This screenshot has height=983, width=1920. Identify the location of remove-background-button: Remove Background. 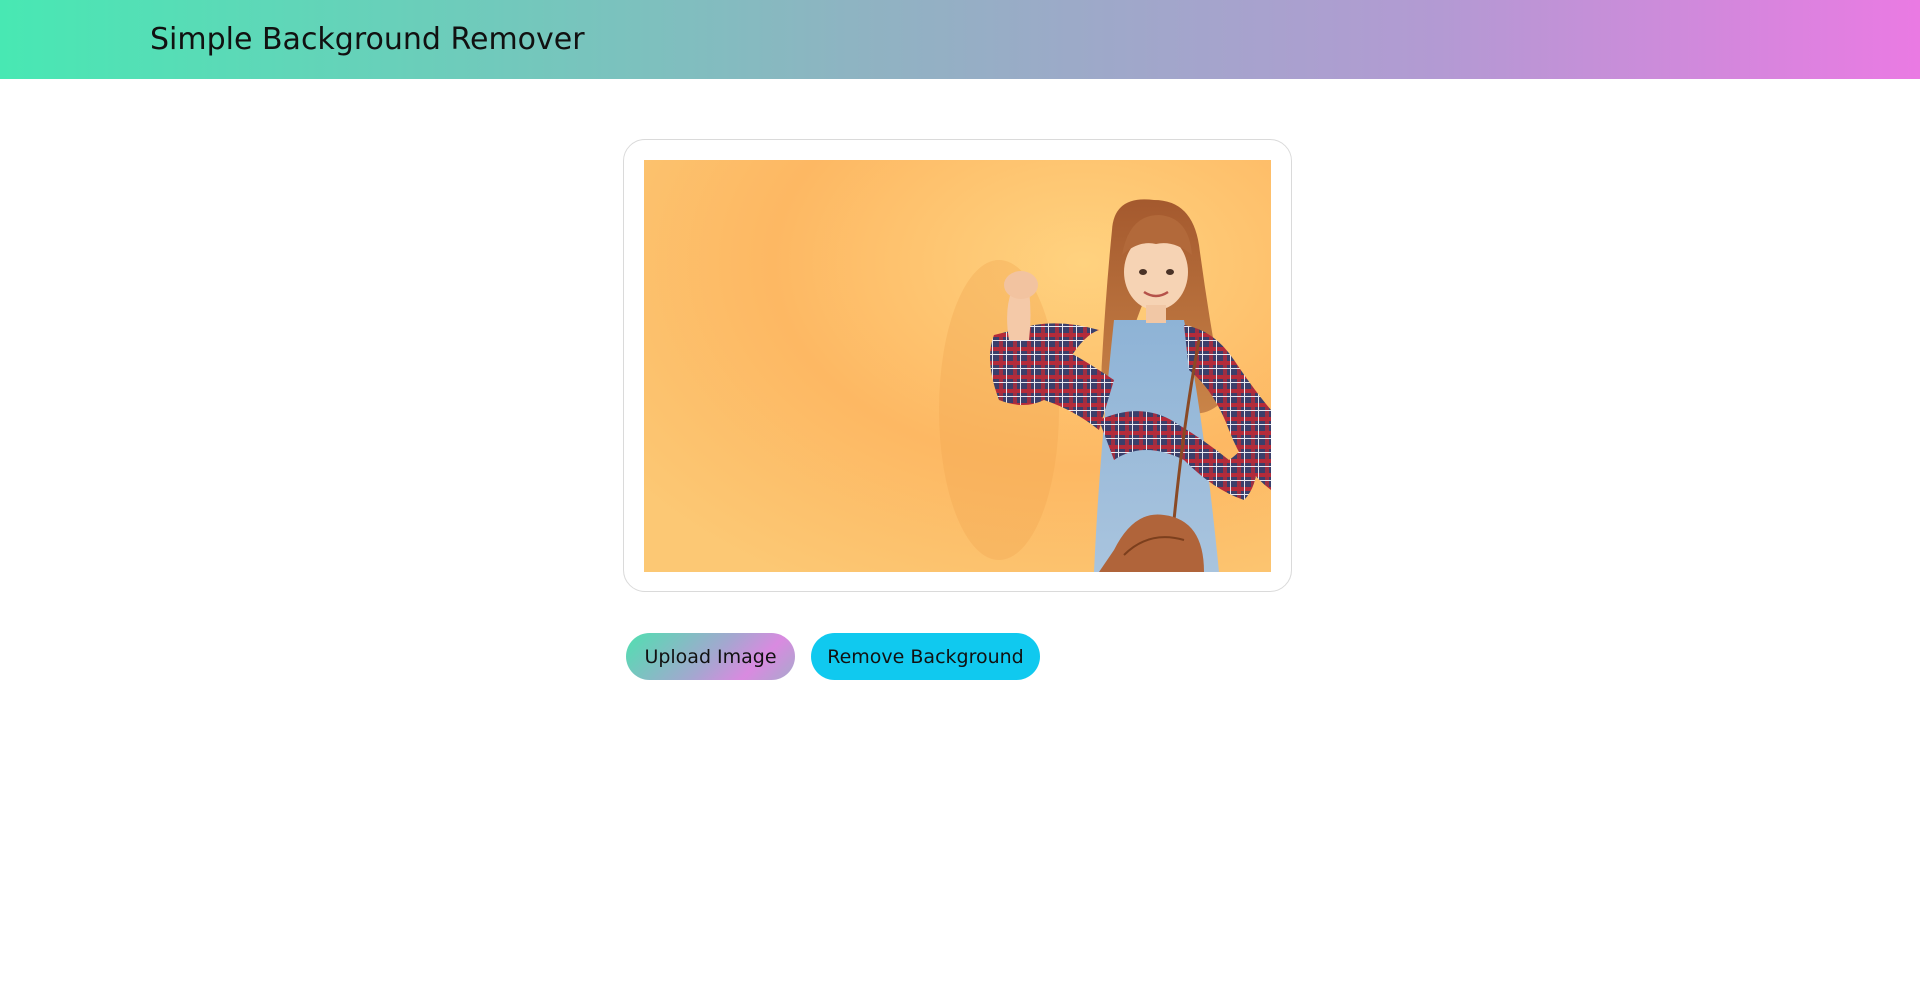
(925, 656).